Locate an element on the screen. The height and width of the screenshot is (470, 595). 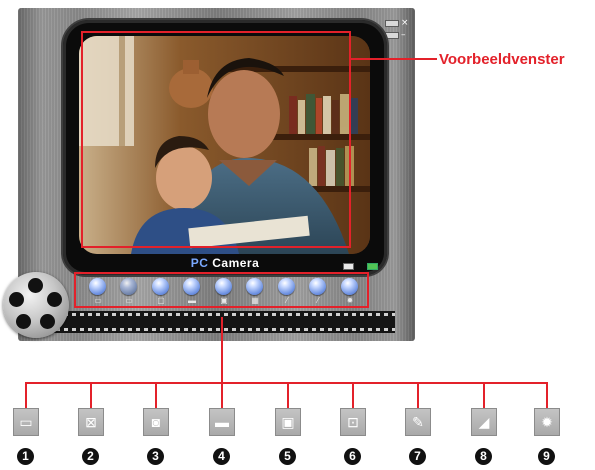
status-indicator-white is located at coordinates (348, 266).